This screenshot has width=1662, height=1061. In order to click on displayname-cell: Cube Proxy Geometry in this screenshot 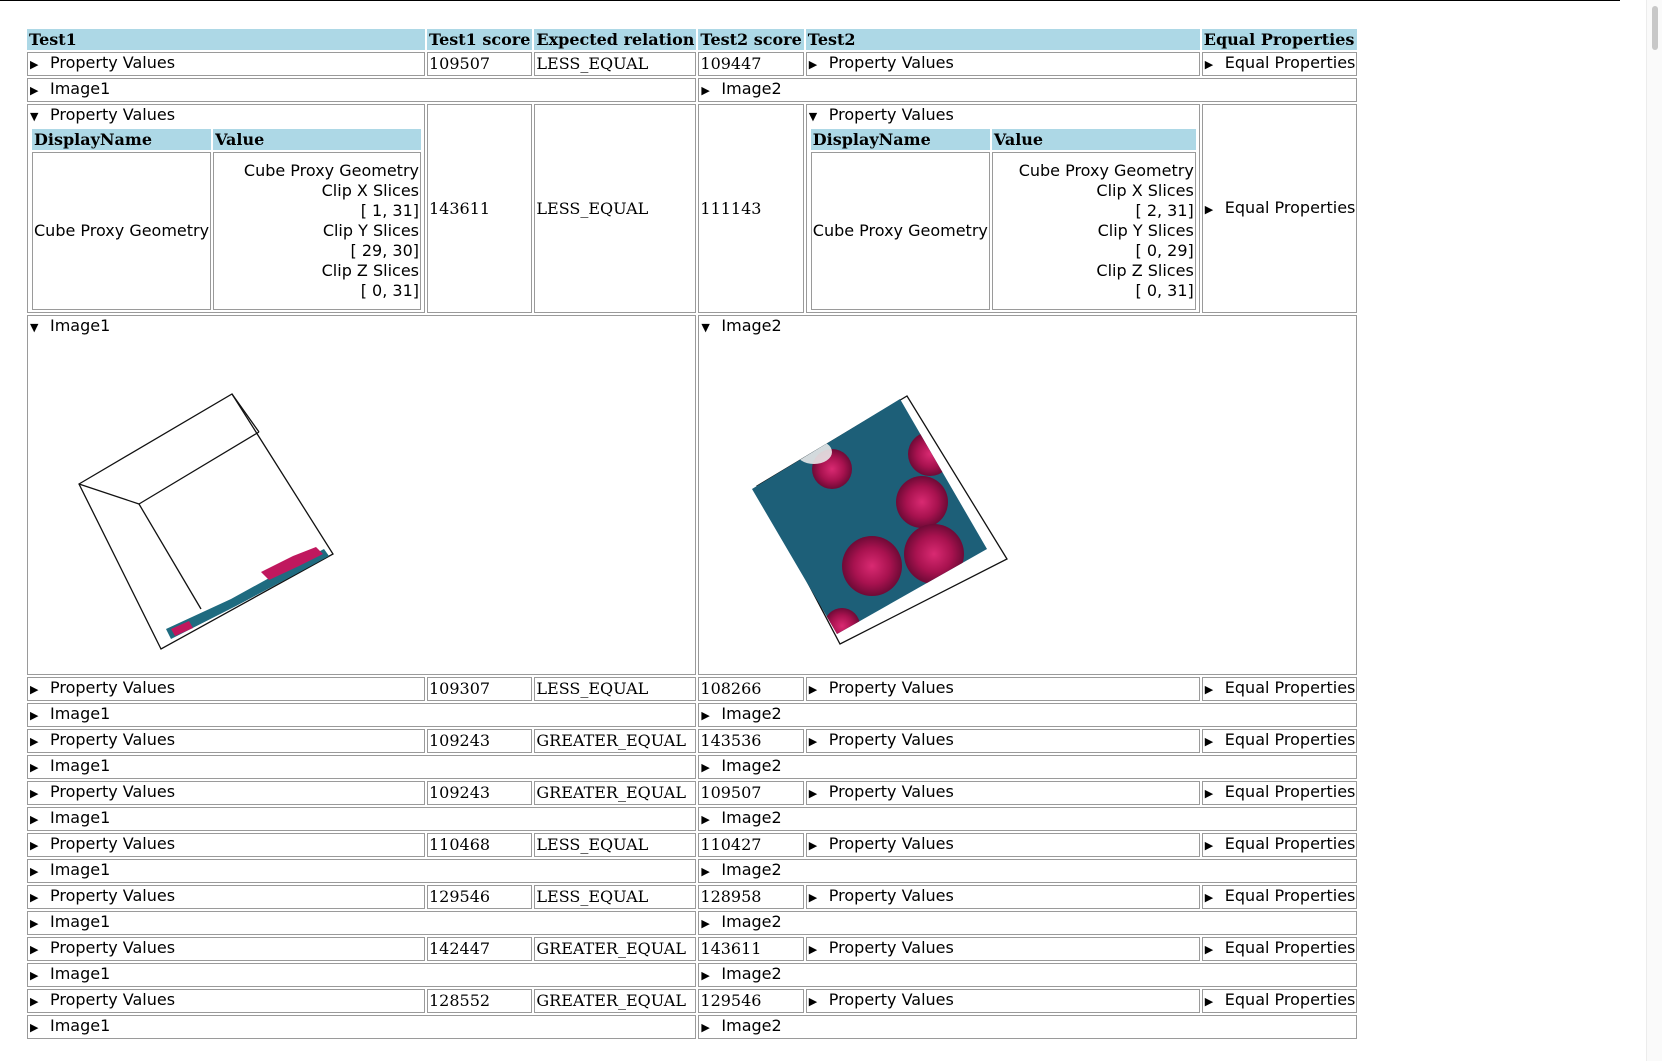, I will do `click(122, 231)`.